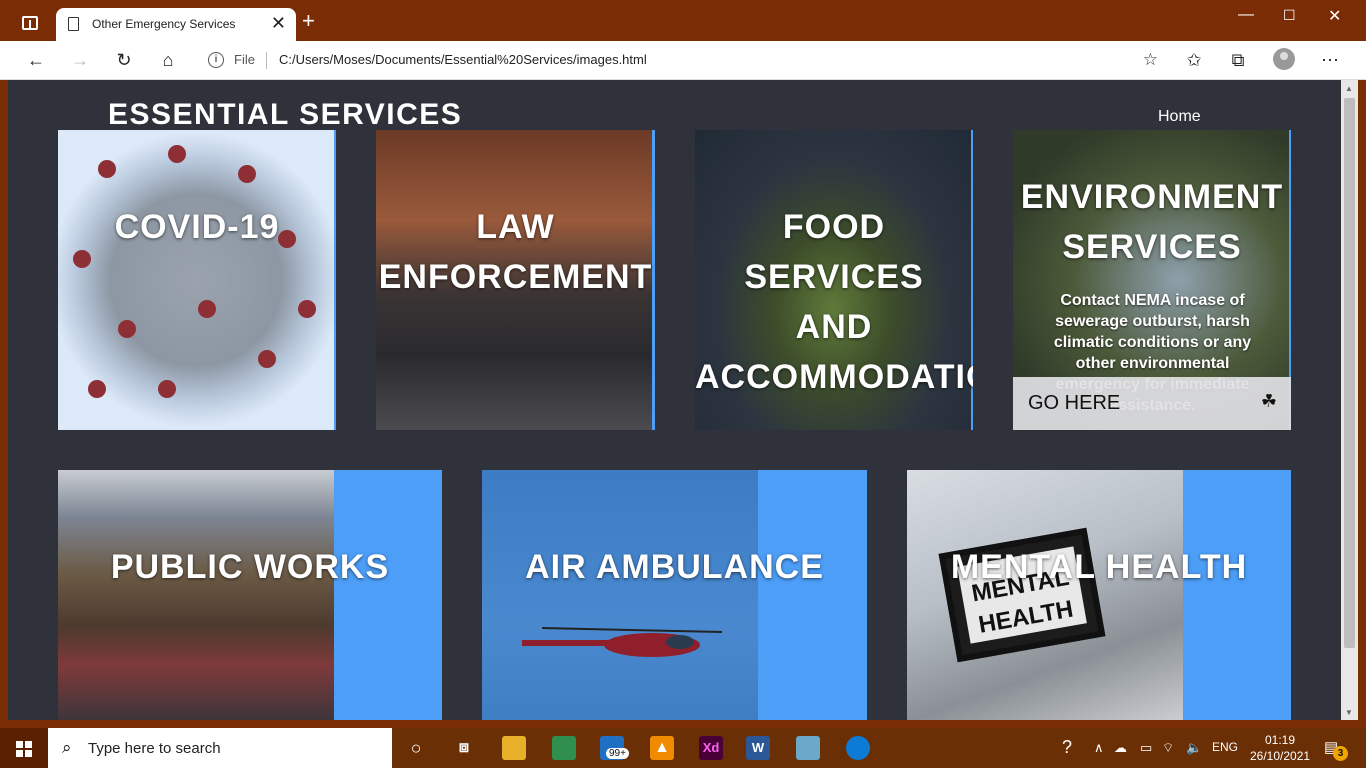  What do you see at coordinates (1150, 60) in the screenshot?
I see `add-favorite-icon: ☆` at bounding box center [1150, 60].